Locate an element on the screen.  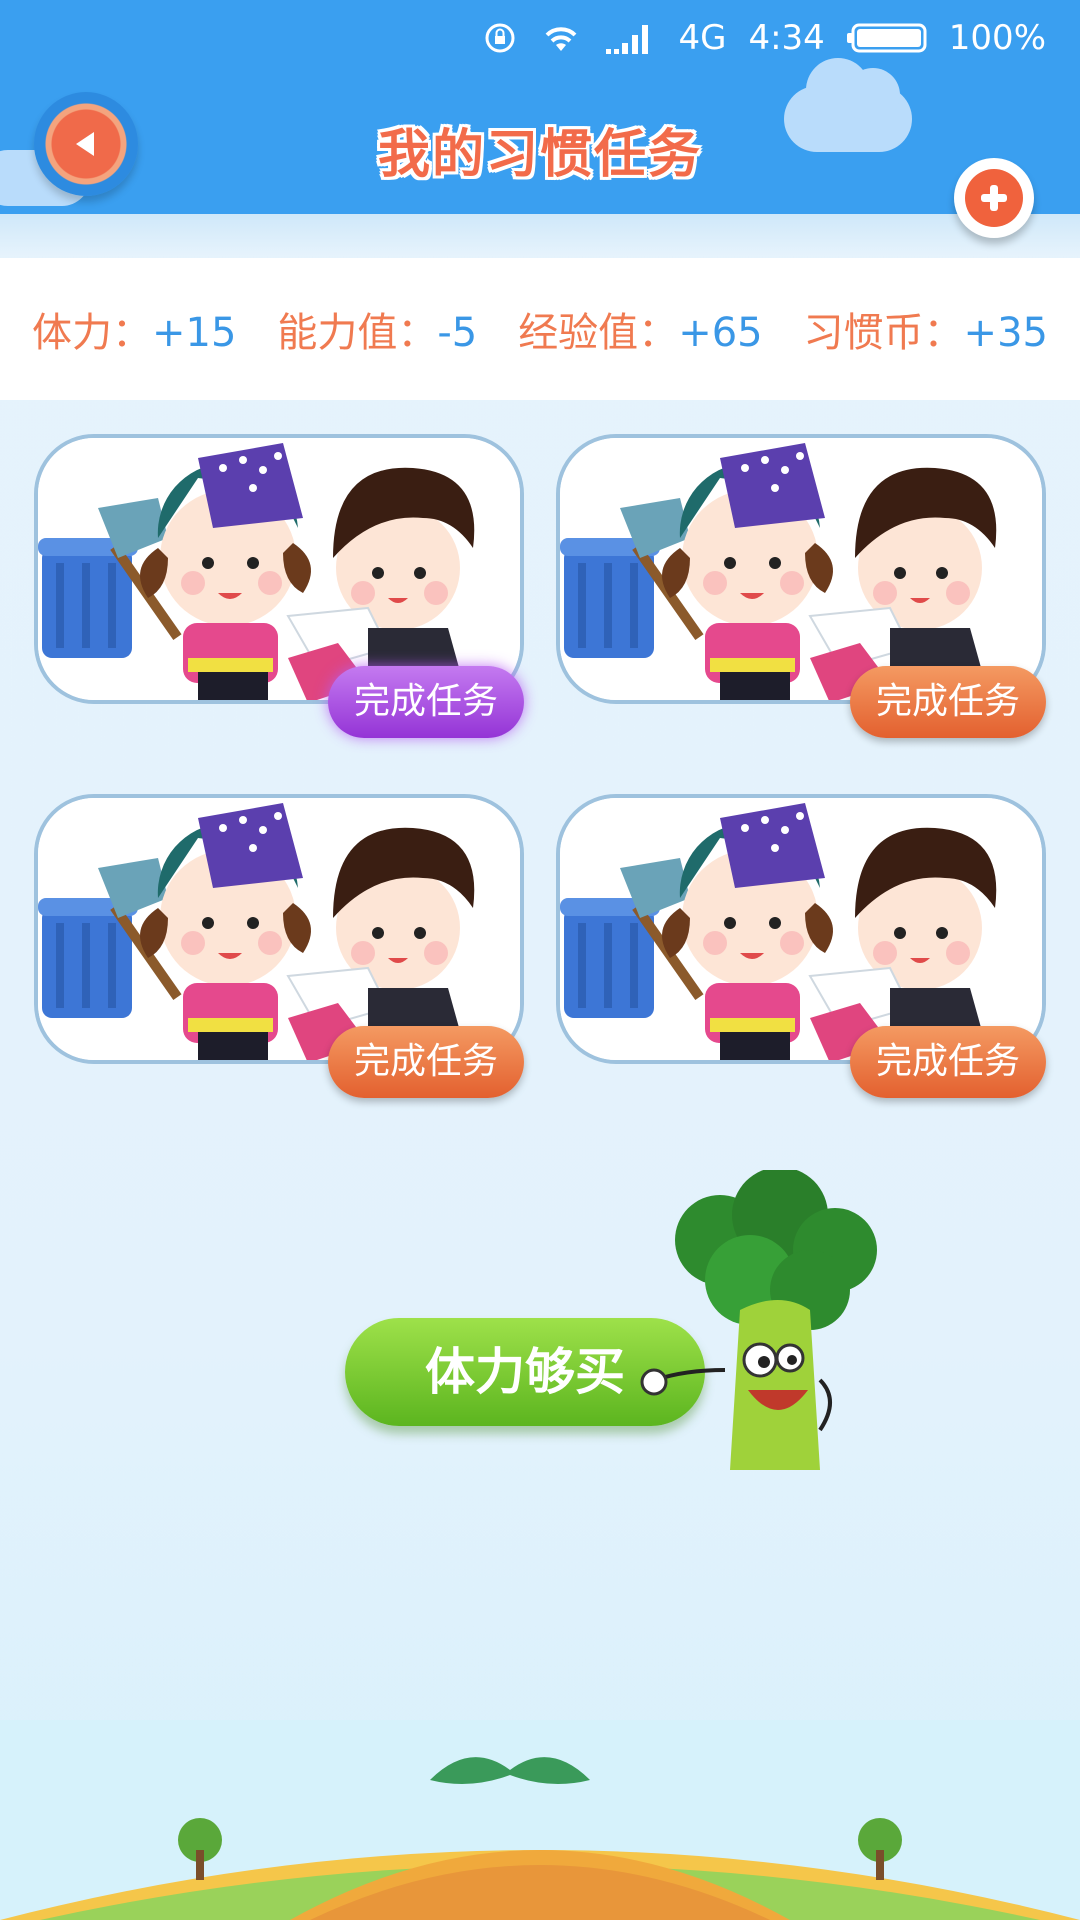
status-bar: 4G 4:34 100% is located at coordinates (764, 38).